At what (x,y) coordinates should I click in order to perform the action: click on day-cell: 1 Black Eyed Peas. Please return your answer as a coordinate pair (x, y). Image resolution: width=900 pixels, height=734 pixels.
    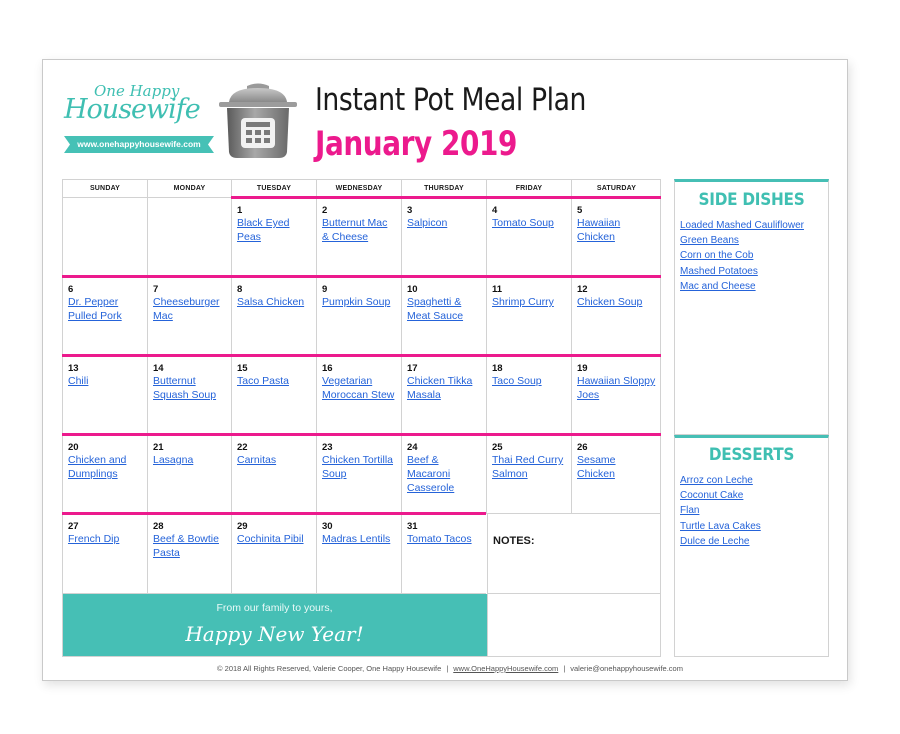
    Looking at the image, I should click on (273, 237).